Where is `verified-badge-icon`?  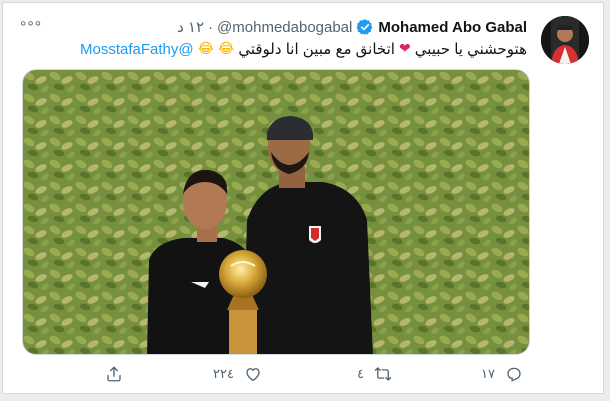
verified-badge-icon is located at coordinates (364, 27).